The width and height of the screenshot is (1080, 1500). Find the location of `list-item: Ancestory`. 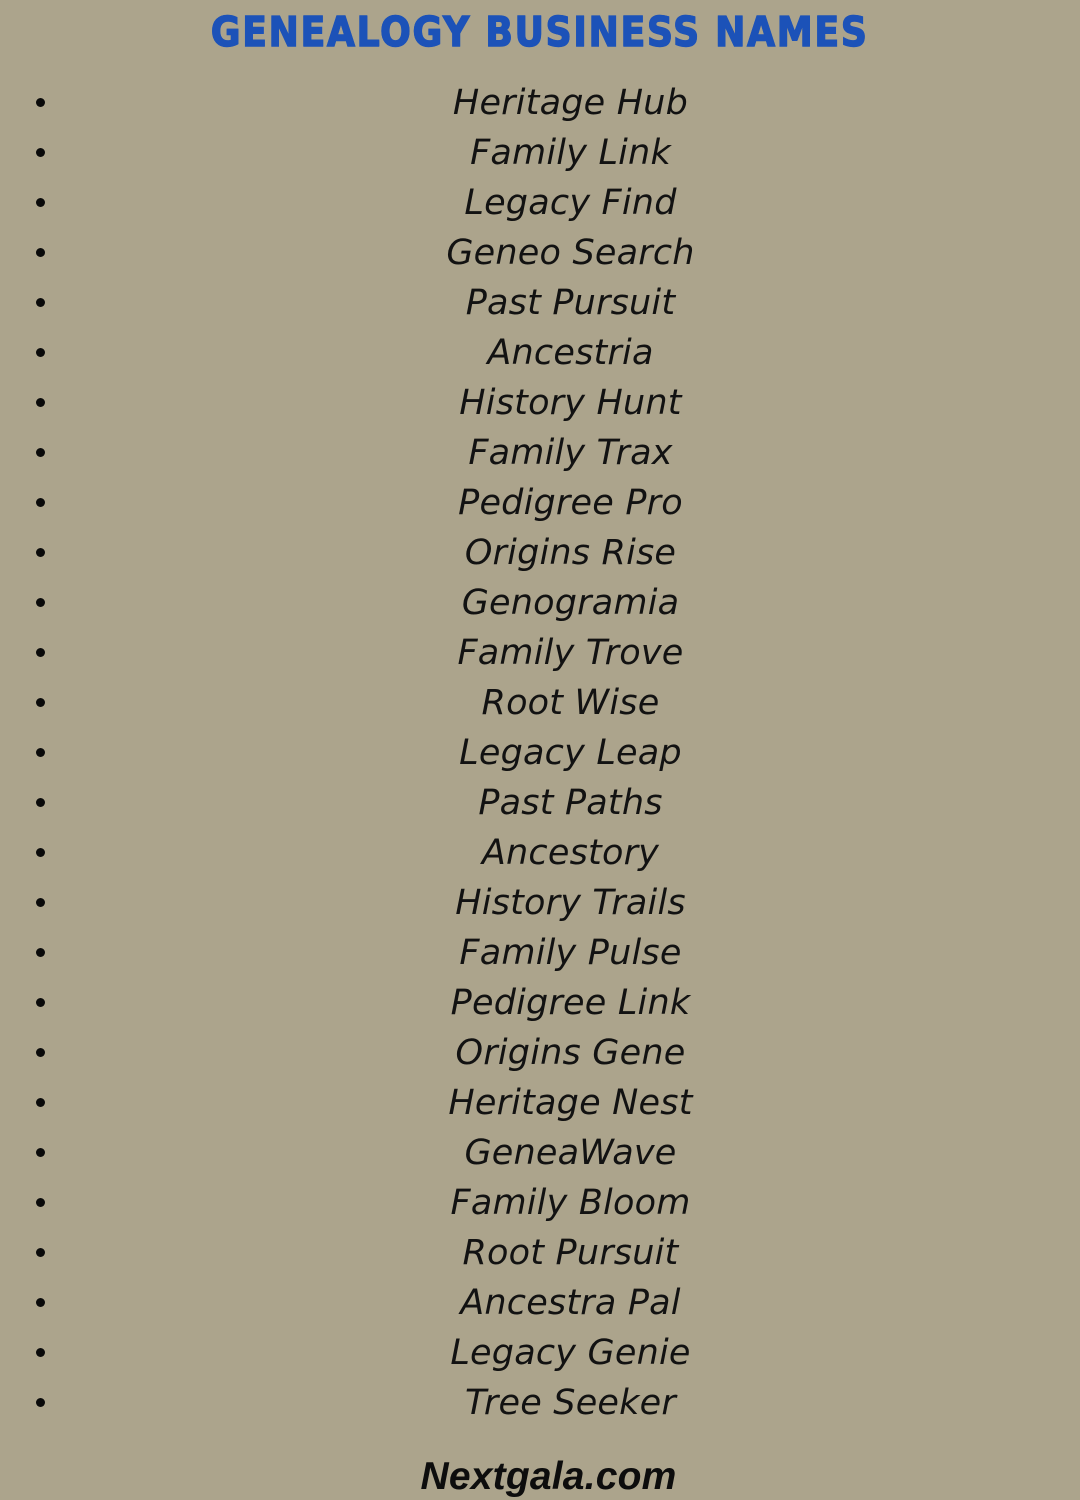

list-item: Ancestory is located at coordinates (540, 853).